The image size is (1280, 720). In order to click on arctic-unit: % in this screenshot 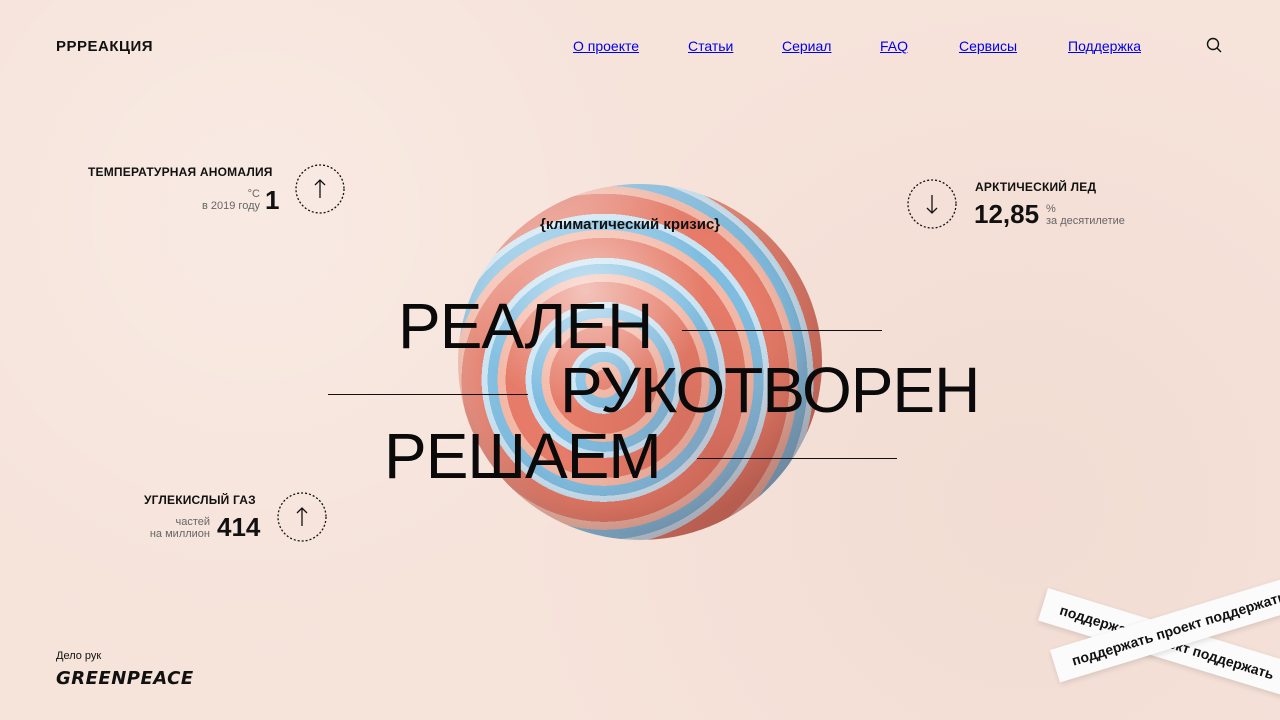, I will do `click(1051, 209)`.